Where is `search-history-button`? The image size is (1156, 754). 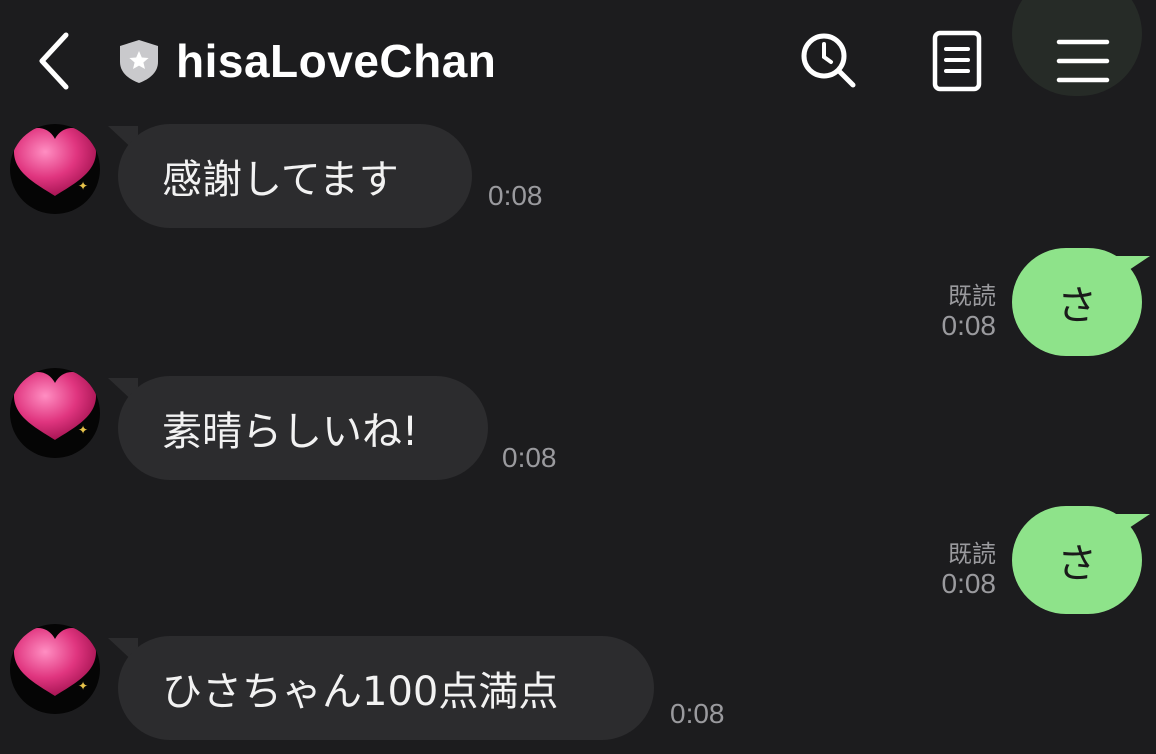 search-history-button is located at coordinates (829, 61).